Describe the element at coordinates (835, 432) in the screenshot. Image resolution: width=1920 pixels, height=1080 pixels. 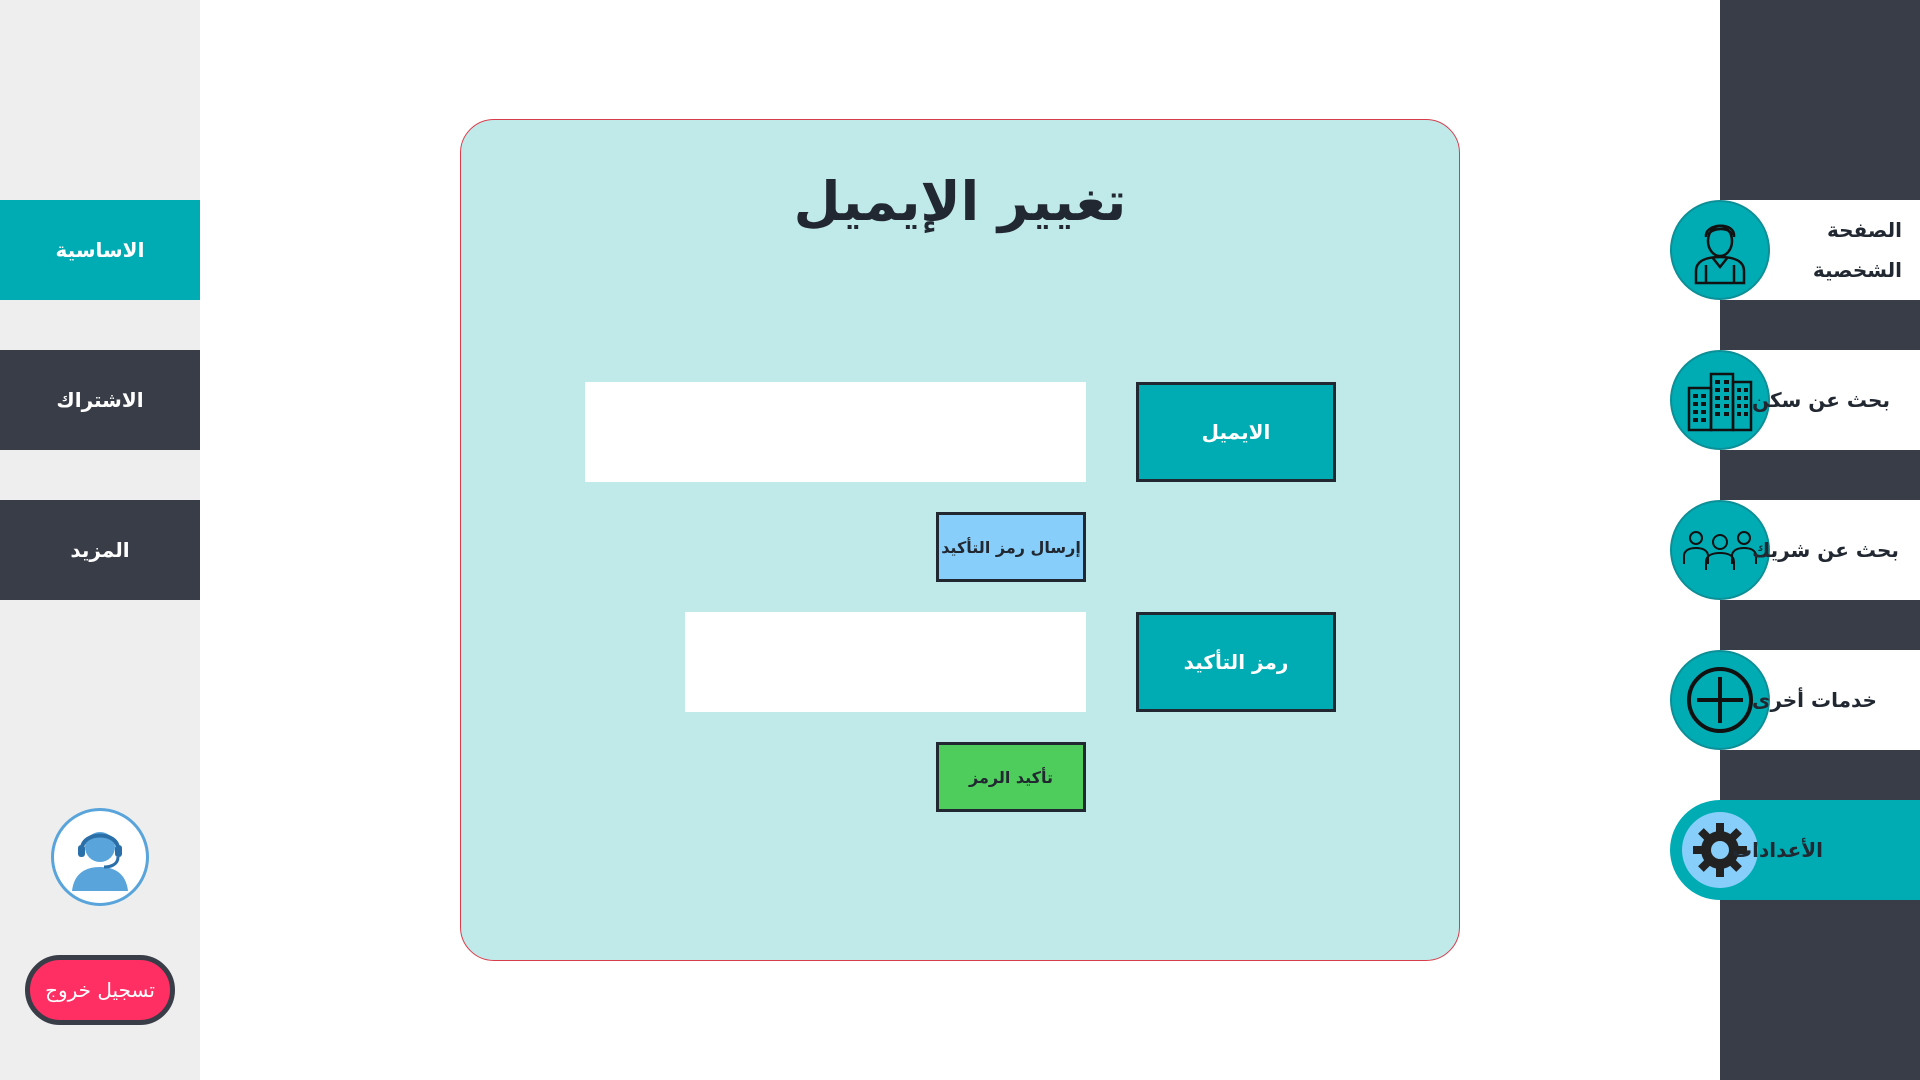
I see `email-field` at that location.